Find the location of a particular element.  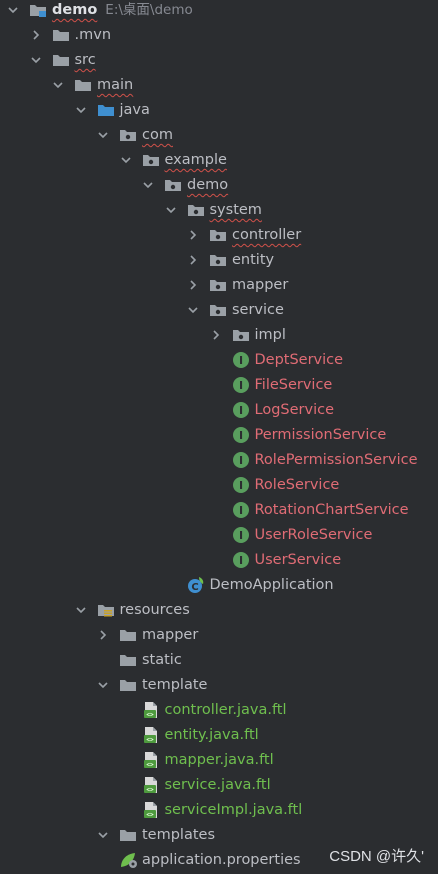

tree-item-label: entity is located at coordinates (253, 260).